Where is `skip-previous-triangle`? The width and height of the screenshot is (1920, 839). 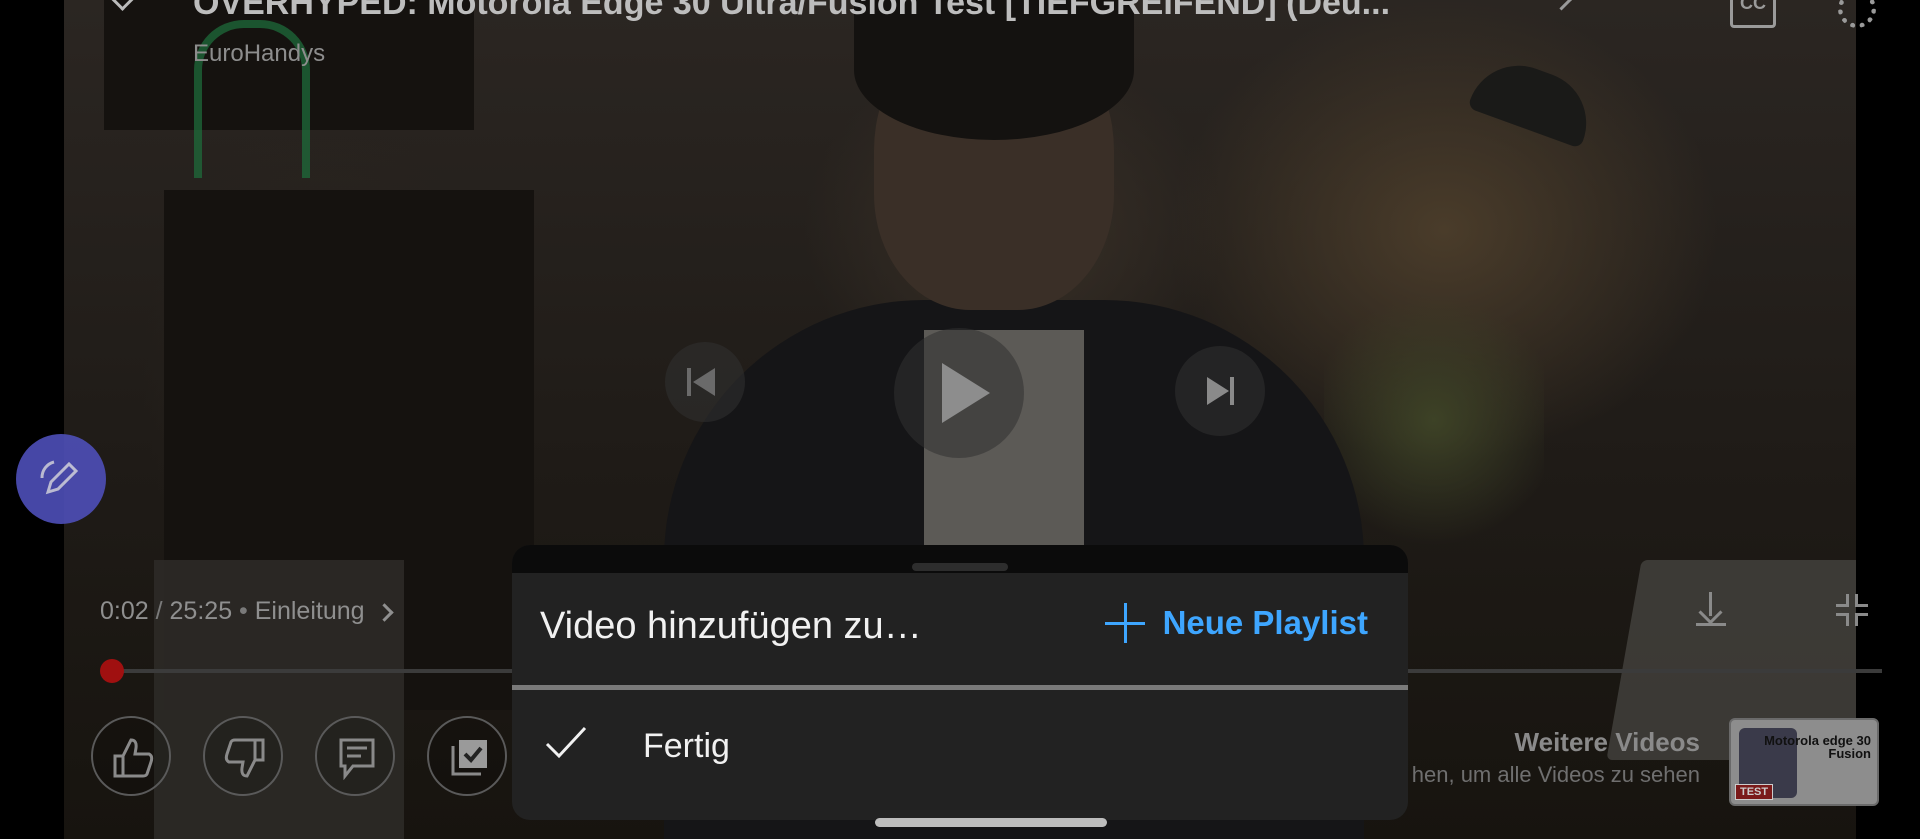 skip-previous-triangle is located at coordinates (704, 382).